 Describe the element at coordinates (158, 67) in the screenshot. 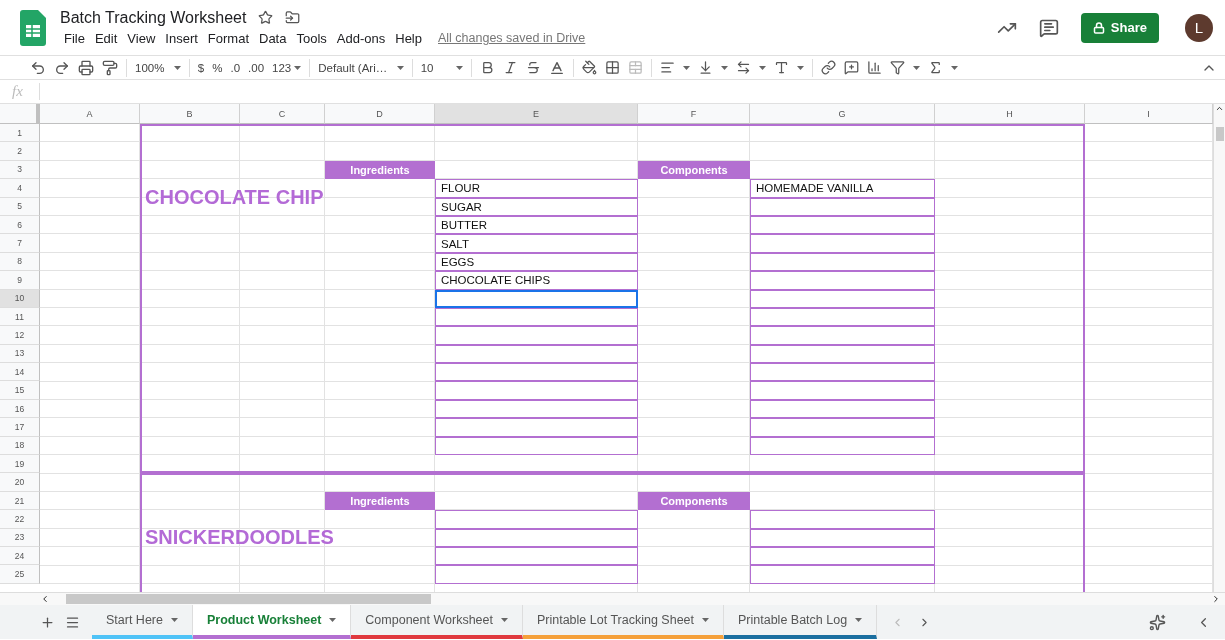

I see `zoom-dropdown: 100%` at that location.